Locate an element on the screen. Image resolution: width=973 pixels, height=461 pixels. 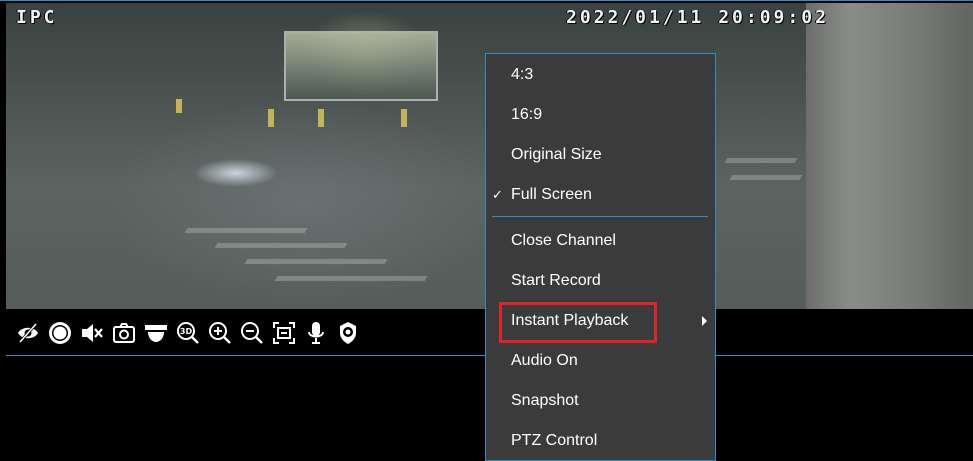
microphone-icon is located at coordinates (316, 333).